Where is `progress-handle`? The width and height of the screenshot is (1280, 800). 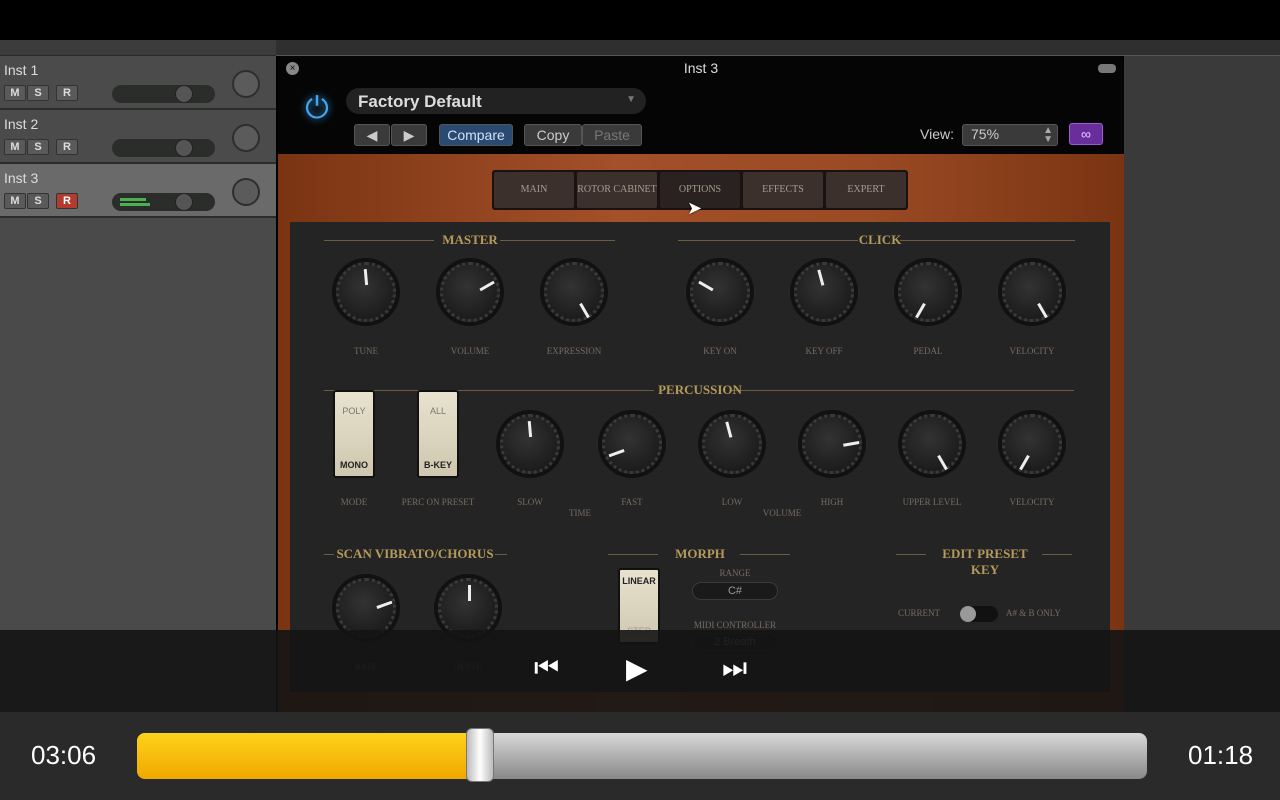 progress-handle is located at coordinates (480, 755).